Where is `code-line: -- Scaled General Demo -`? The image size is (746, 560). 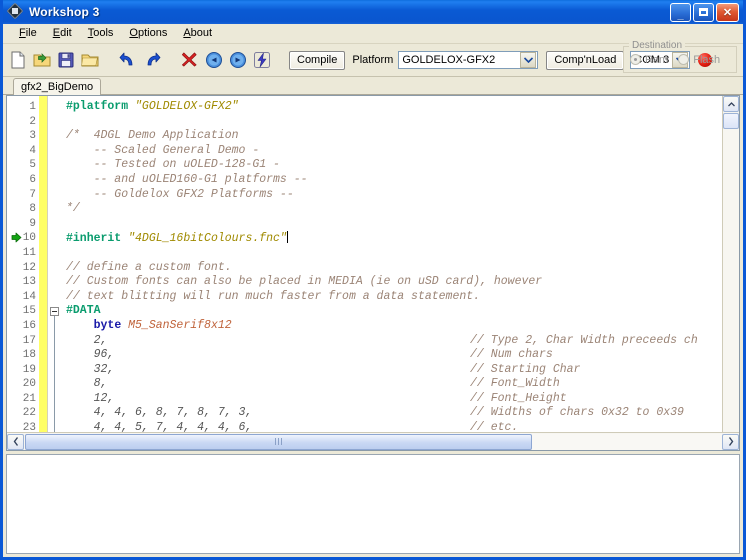
code-line: -- Scaled General Demo - is located at coordinates (394, 151).